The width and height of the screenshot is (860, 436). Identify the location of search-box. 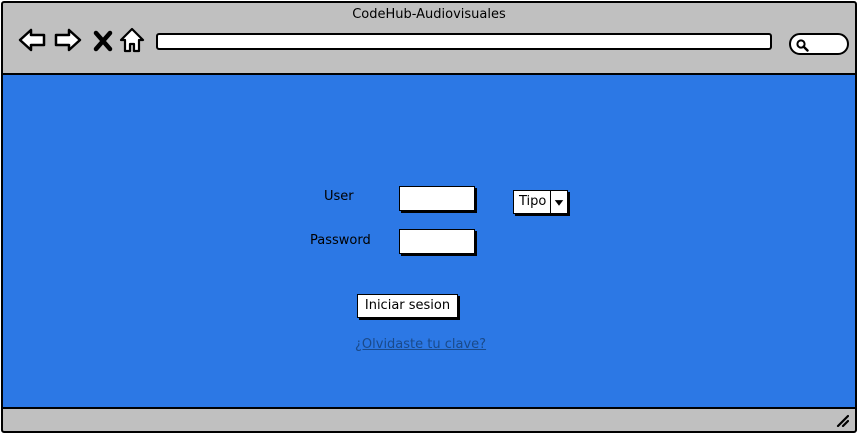
(819, 44).